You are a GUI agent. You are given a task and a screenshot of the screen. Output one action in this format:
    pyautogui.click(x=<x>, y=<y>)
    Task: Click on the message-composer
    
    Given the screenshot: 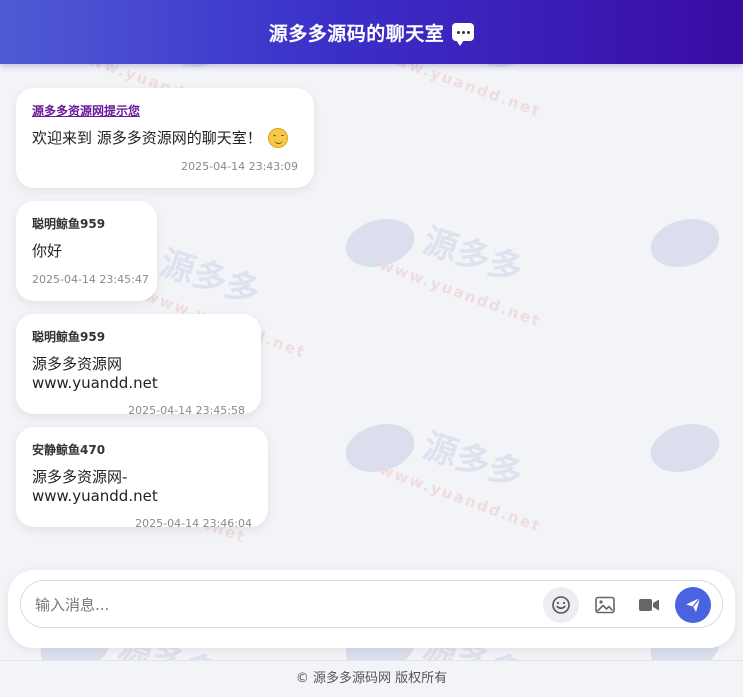 What is the action you would take?
    pyautogui.click(x=371, y=609)
    